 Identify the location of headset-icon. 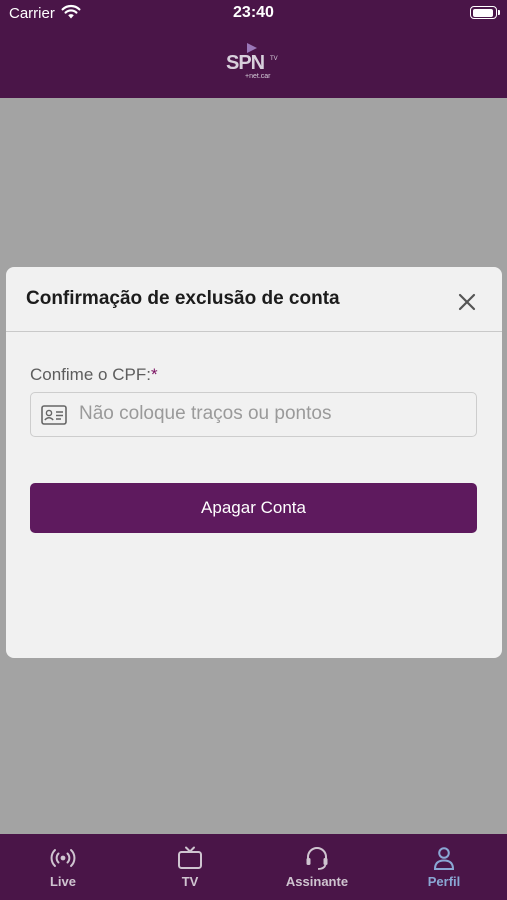
(317, 858).